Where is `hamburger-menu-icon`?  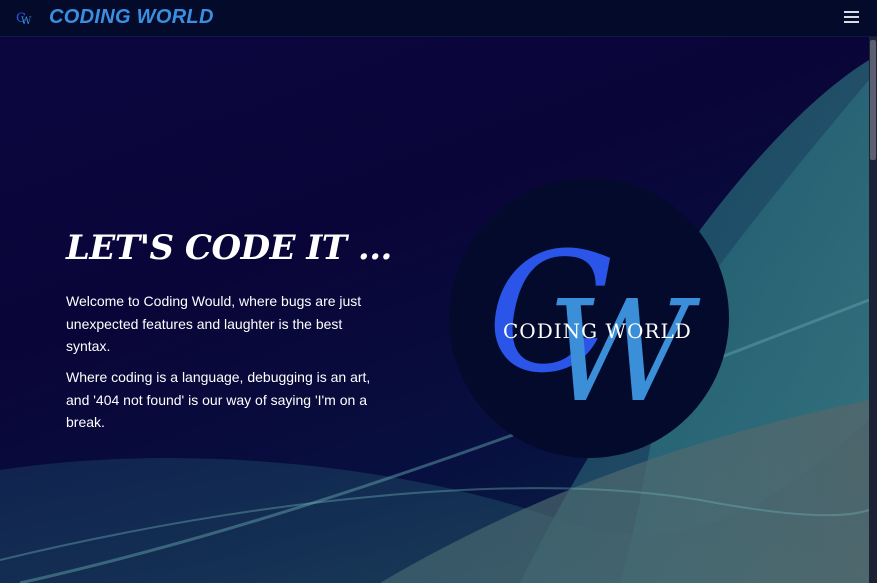 hamburger-menu-icon is located at coordinates (852, 18).